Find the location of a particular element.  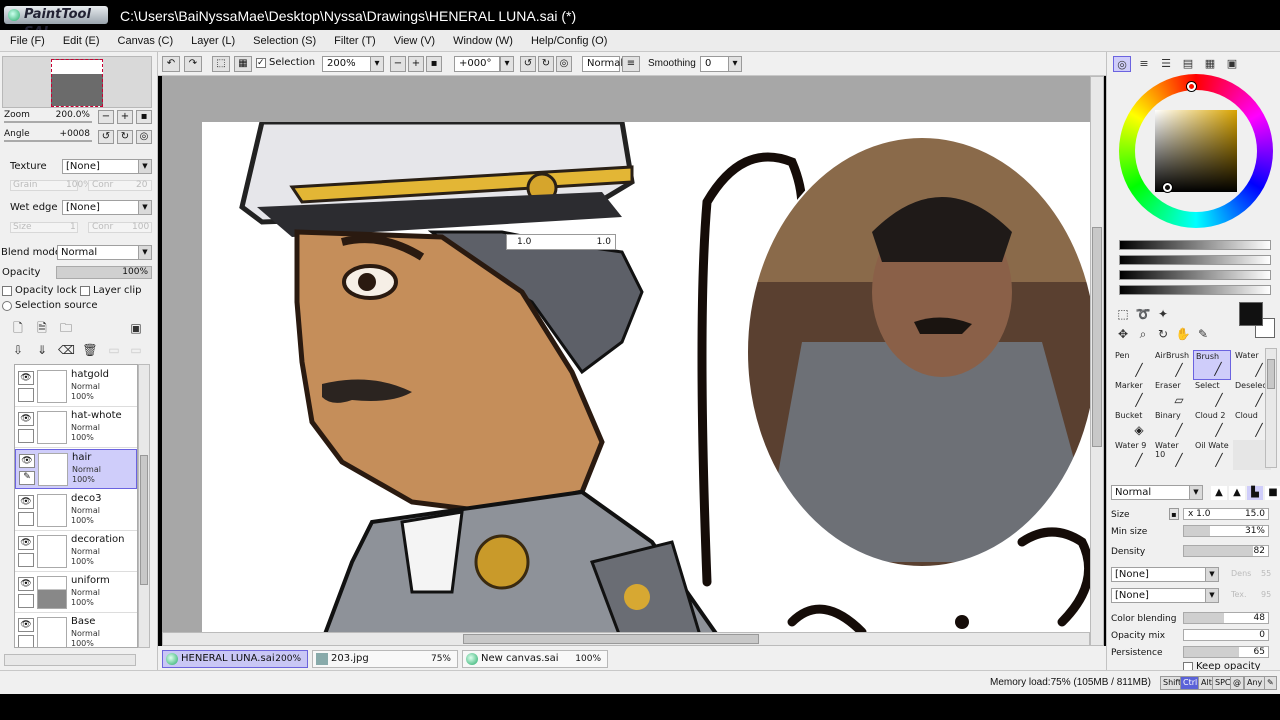

shape-medium-icon: ▲ is located at coordinates (1237, 493).